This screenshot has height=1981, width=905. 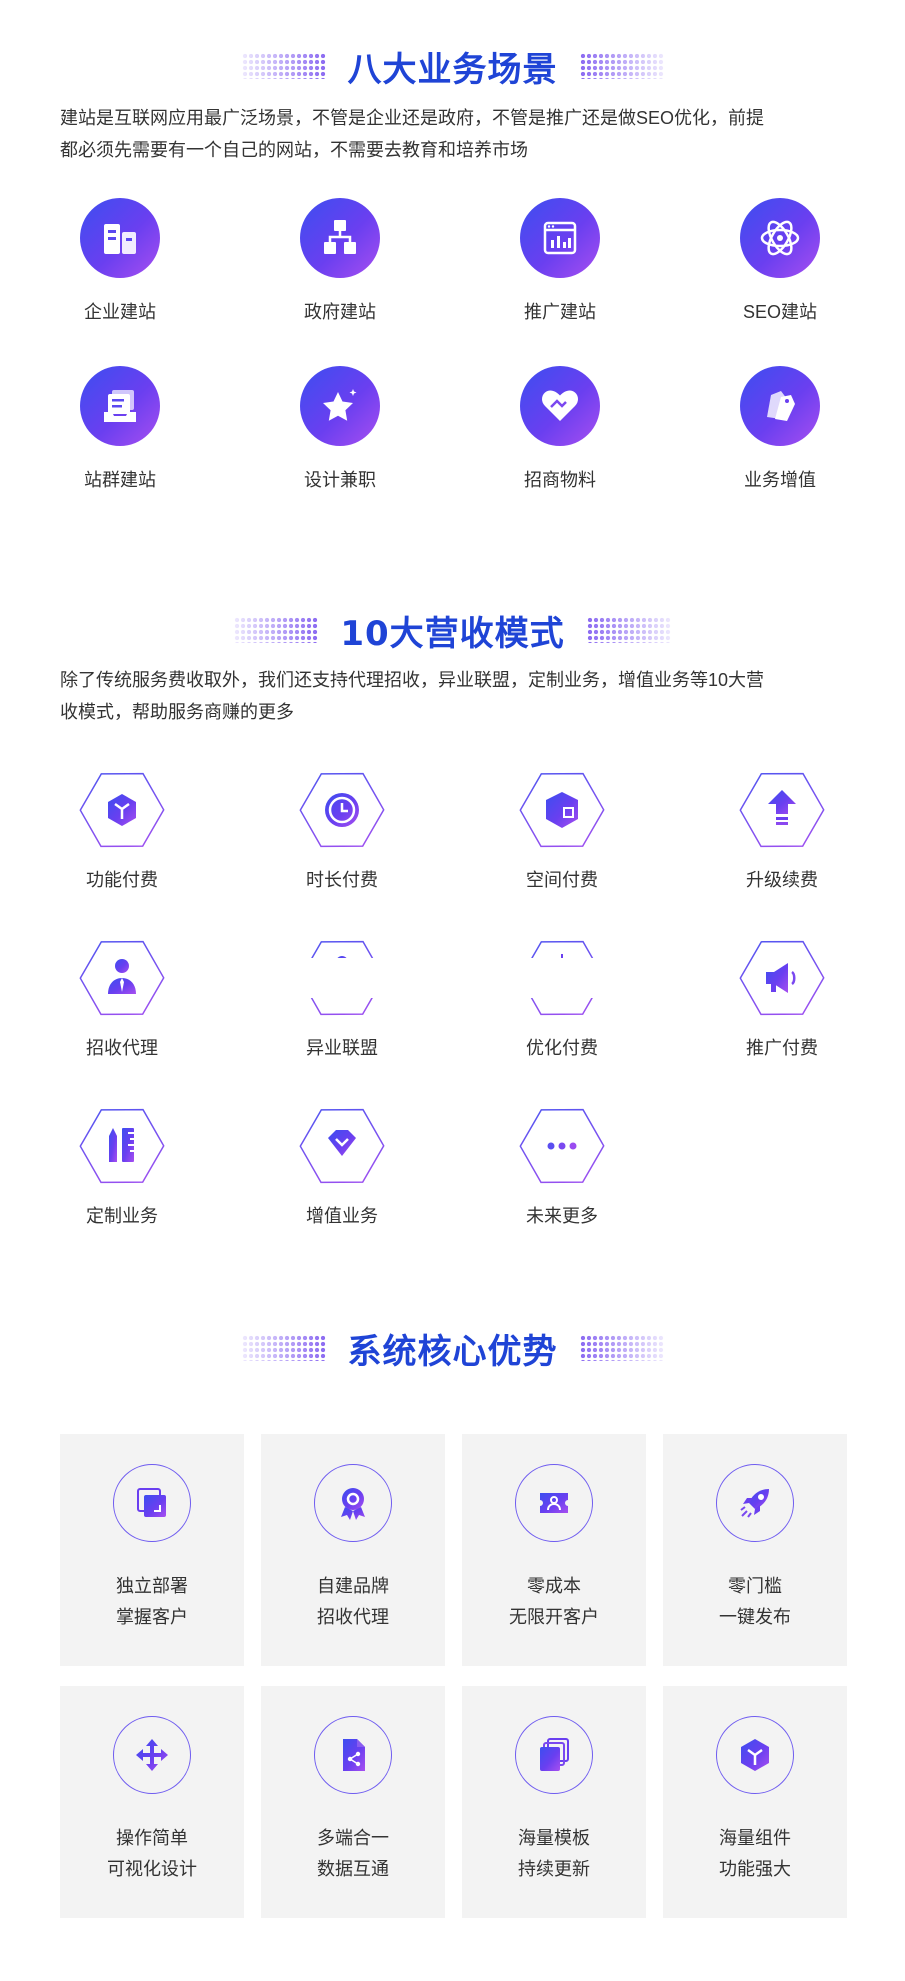 I want to click on description-line: 收模式，帮助服务商赚的更多, so click(x=177, y=712).